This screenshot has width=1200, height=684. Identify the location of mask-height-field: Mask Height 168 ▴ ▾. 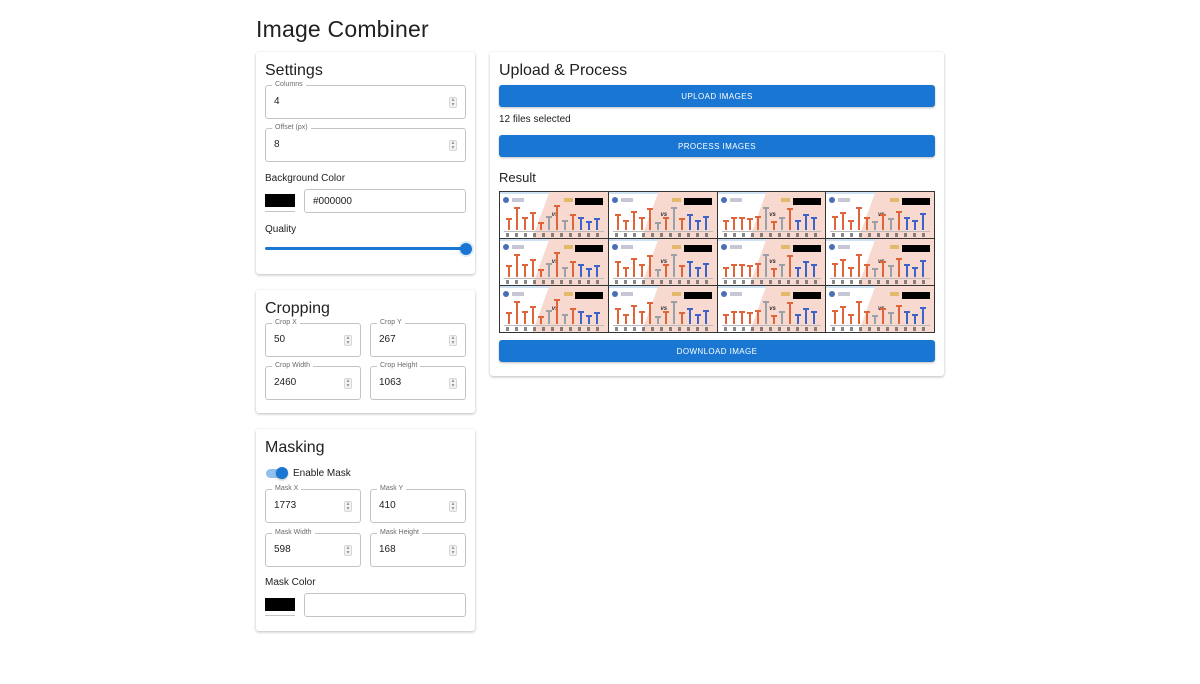
(418, 547).